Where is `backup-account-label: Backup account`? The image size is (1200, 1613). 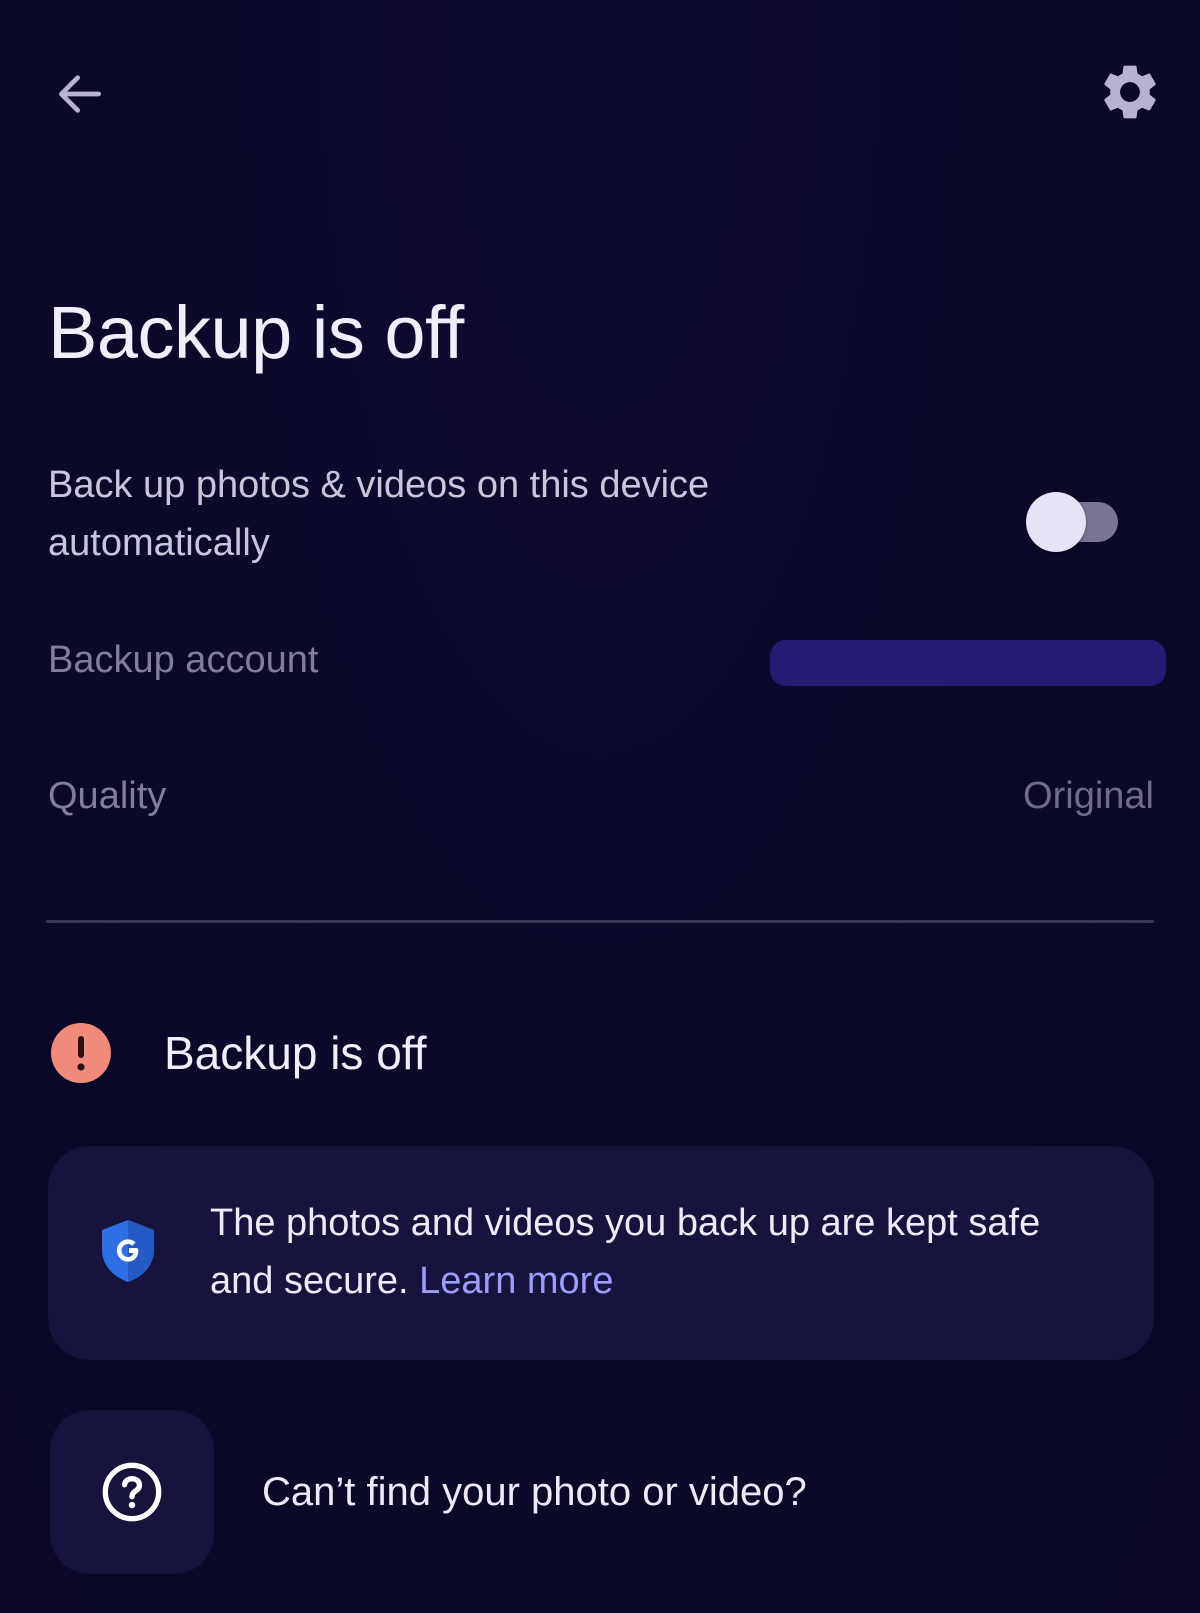 backup-account-label: Backup account is located at coordinates (183, 660).